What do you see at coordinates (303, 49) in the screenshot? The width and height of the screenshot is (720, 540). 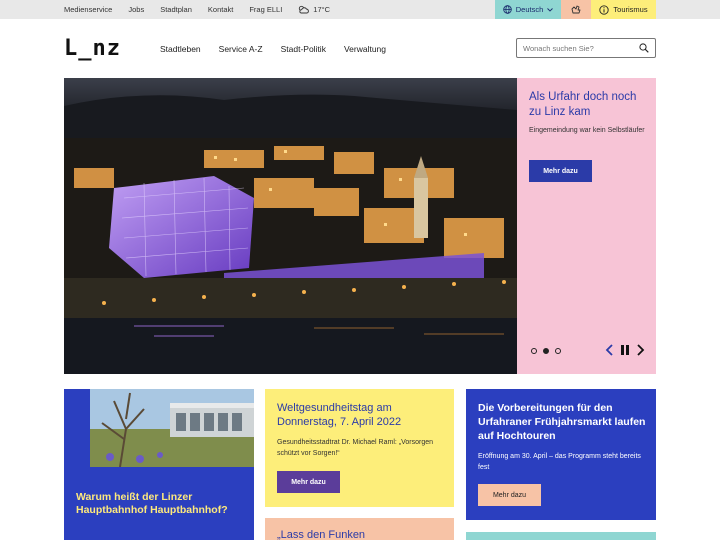 I see `nav-stadt-politik: Stadt-Politik` at bounding box center [303, 49].